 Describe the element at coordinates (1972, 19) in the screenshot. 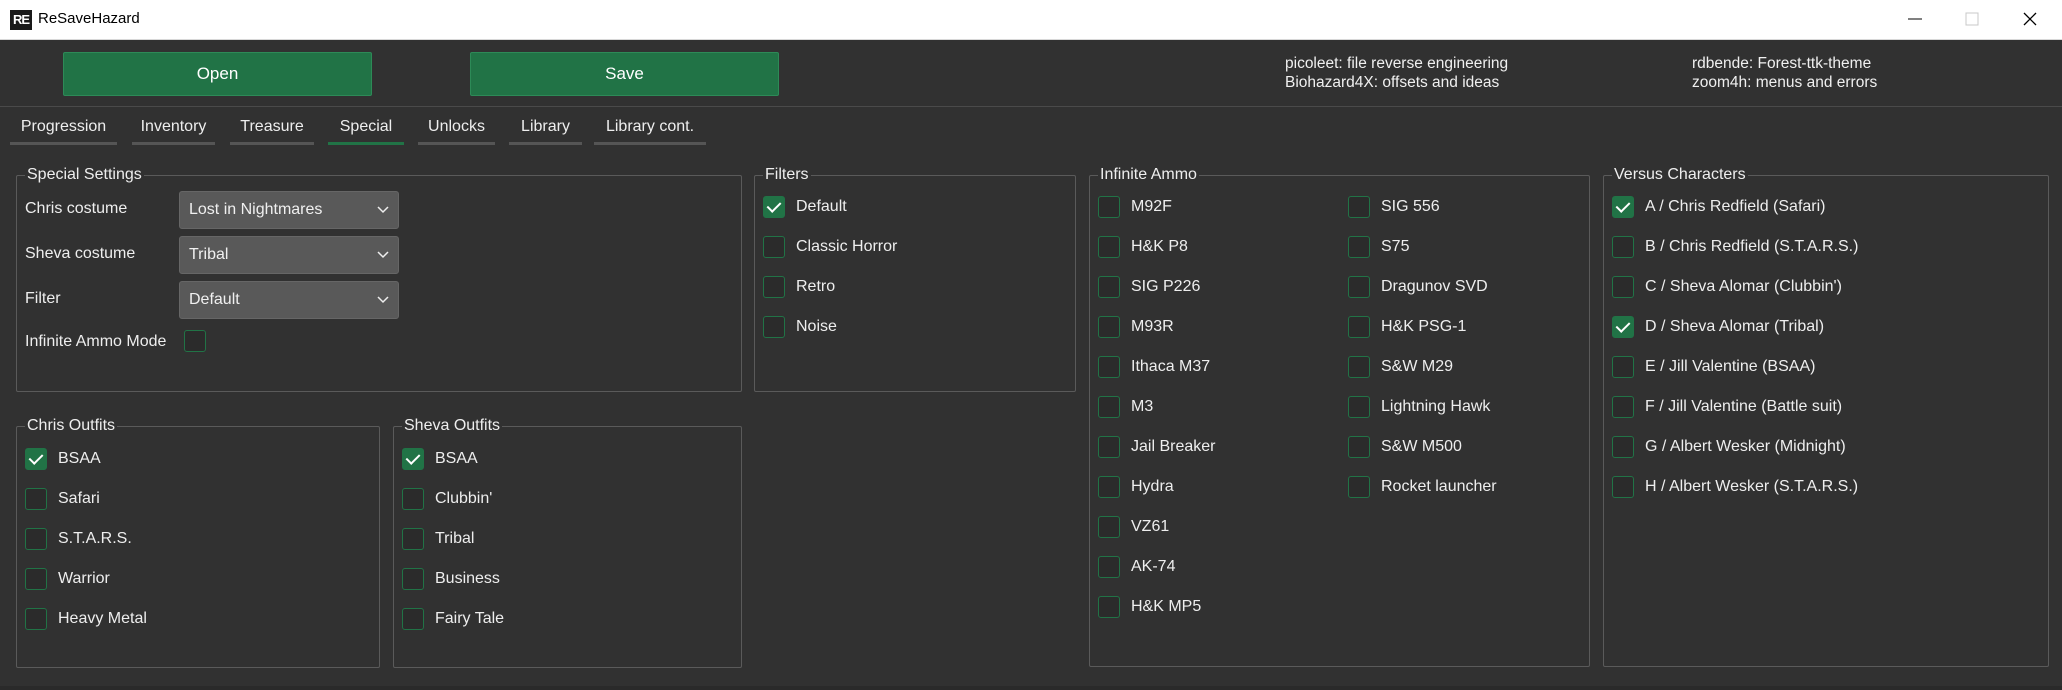

I see `maximize-button` at that location.